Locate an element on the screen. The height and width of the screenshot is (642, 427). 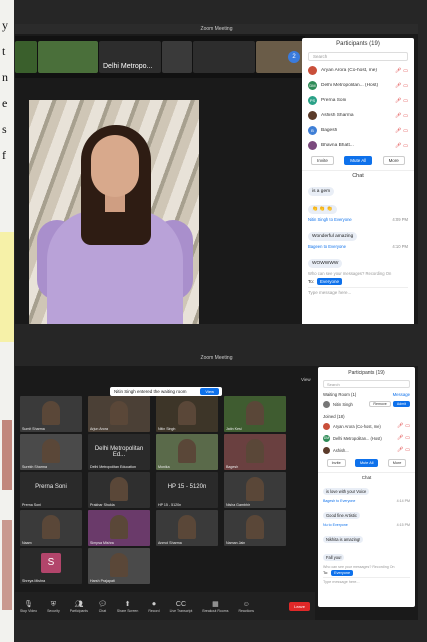
tile-label: Jatin Kesi is located at coordinates (234, 429).